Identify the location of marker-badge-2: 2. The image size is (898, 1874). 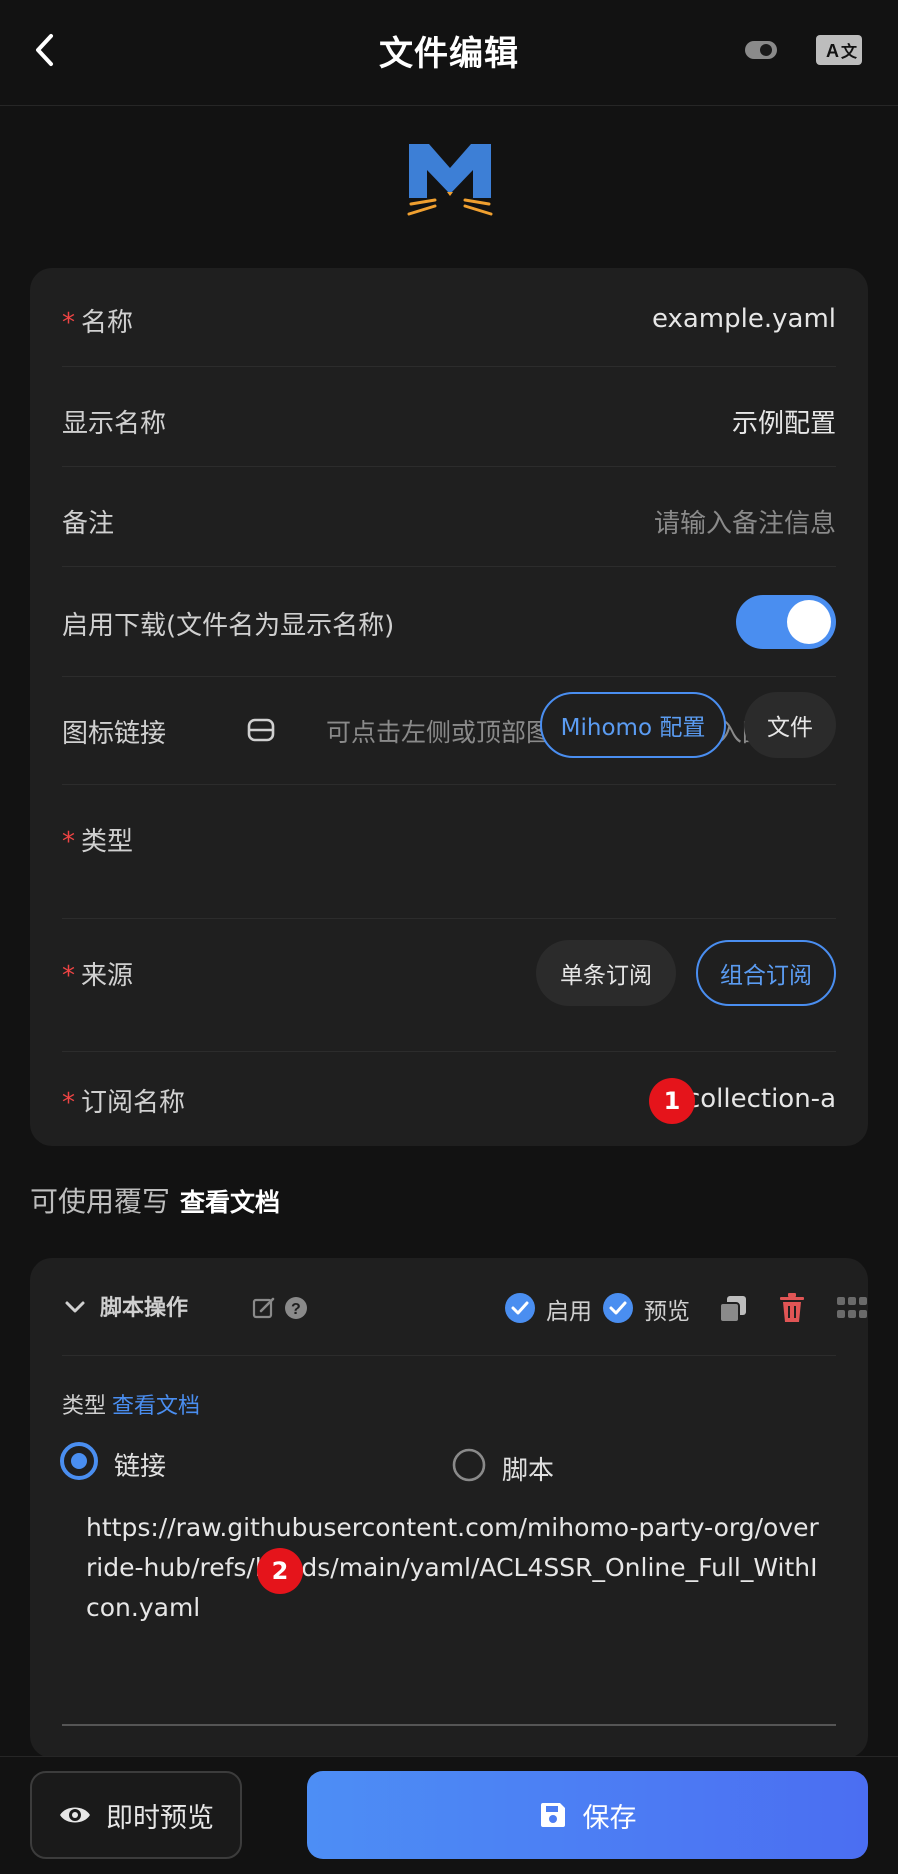
(280, 1571).